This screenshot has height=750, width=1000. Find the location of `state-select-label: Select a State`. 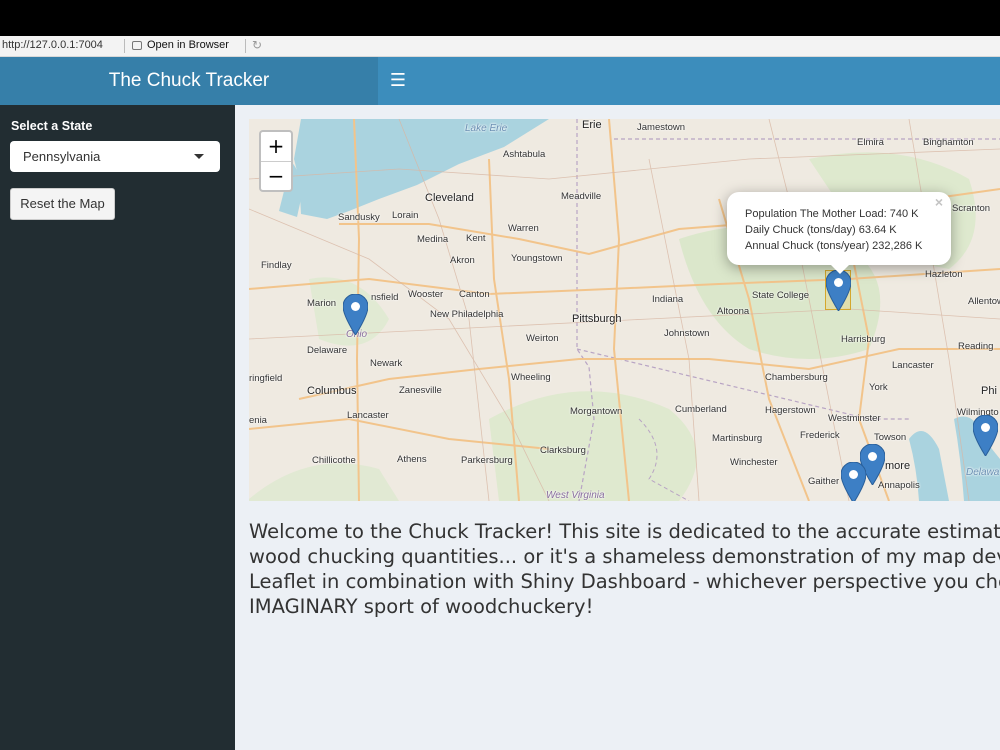

state-select-label: Select a State is located at coordinates (52, 126).